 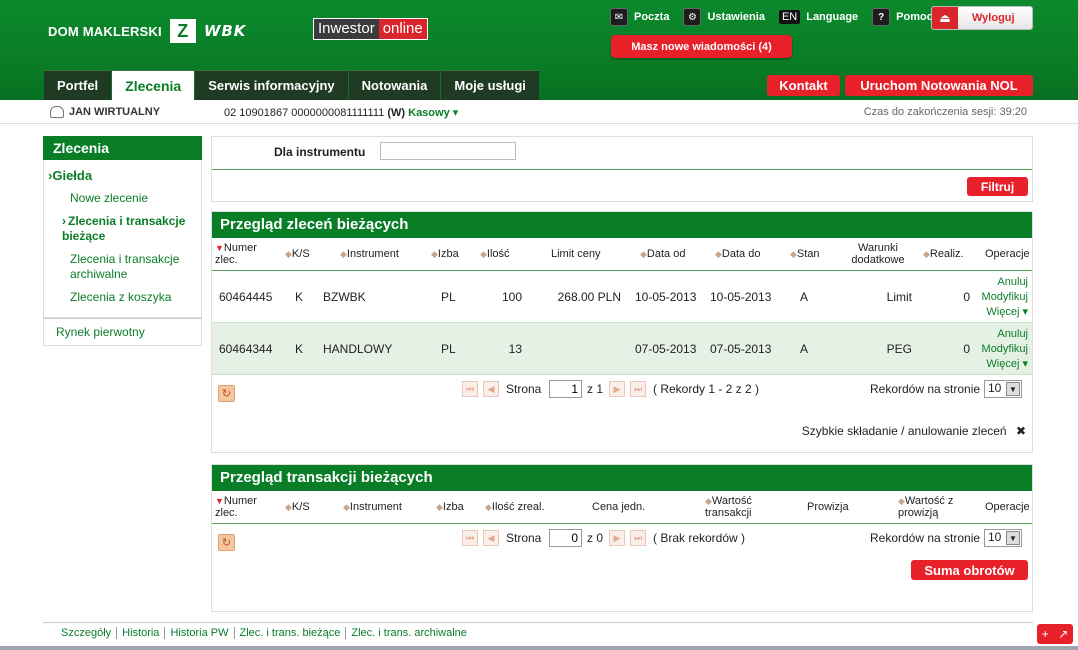 I want to click on logout-button: ⏏ Wyloguj, so click(x=982, y=18).